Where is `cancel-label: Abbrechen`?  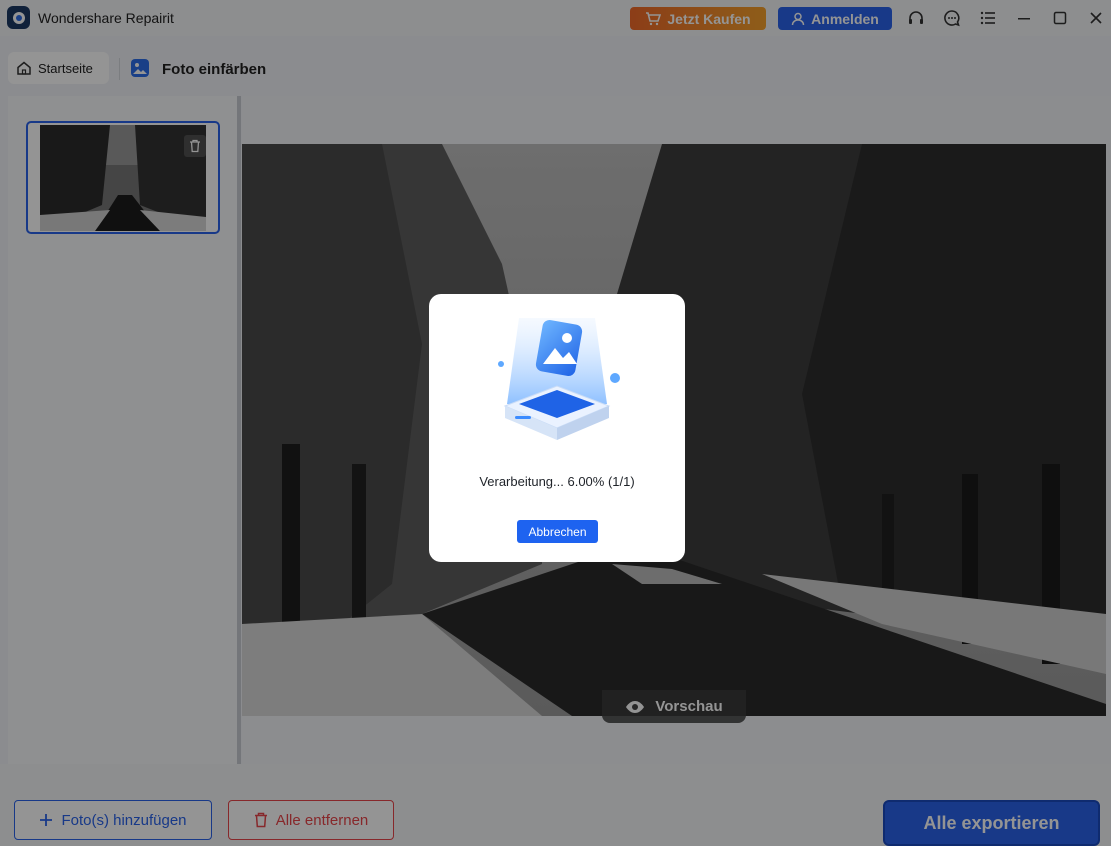 cancel-label: Abbrechen is located at coordinates (557, 531).